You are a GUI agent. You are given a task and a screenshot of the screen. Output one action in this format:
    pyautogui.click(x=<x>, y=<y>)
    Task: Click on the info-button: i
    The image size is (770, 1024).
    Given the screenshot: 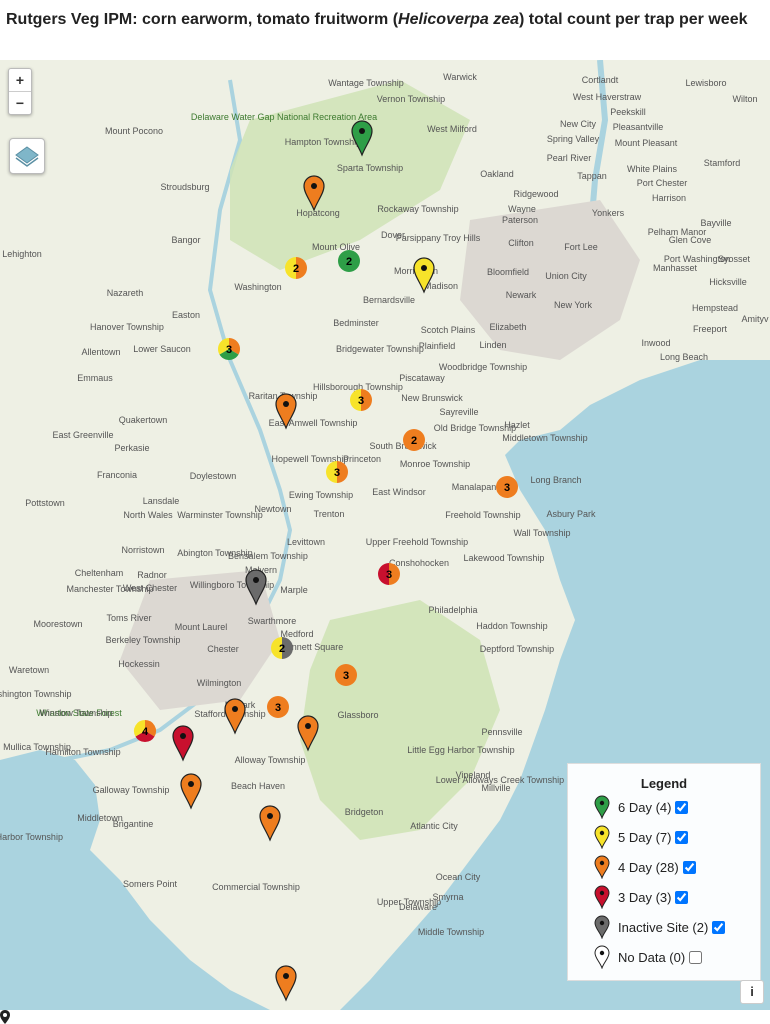 What is the action you would take?
    pyautogui.click(x=752, y=992)
    